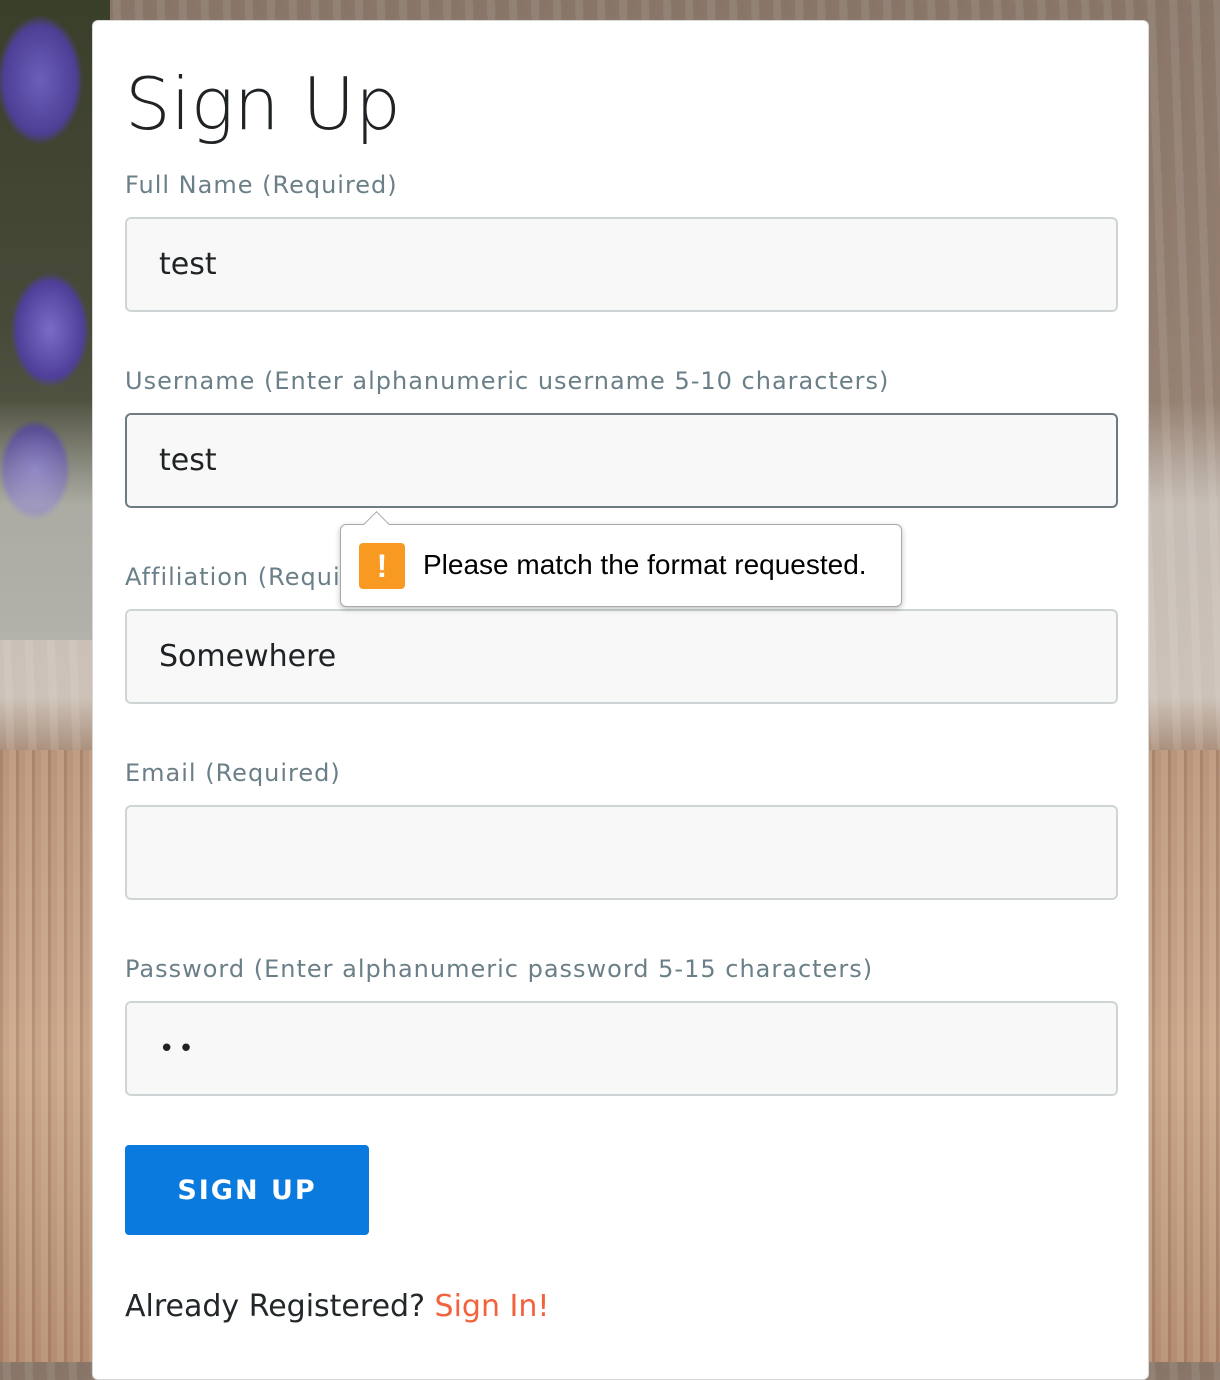  Describe the element at coordinates (233, 773) in the screenshot. I see `email-label: Email (Required)` at that location.